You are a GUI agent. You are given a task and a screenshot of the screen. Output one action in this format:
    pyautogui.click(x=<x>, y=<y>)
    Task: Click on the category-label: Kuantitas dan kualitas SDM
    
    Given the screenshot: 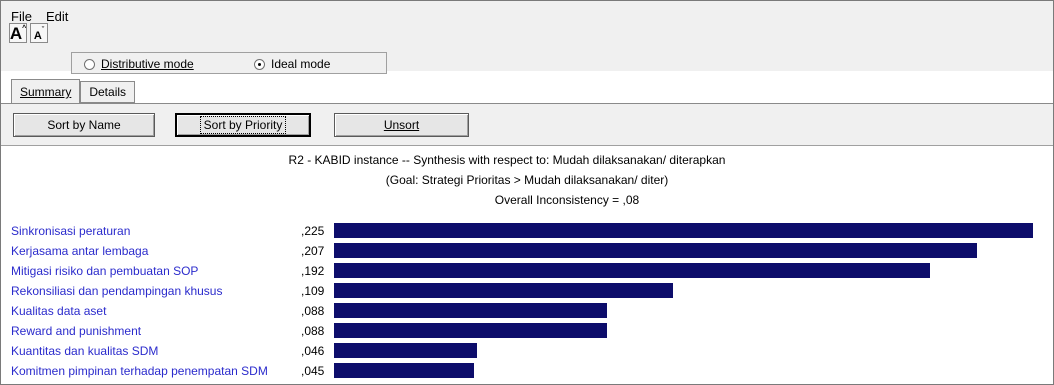 What is the action you would take?
    pyautogui.click(x=85, y=351)
    